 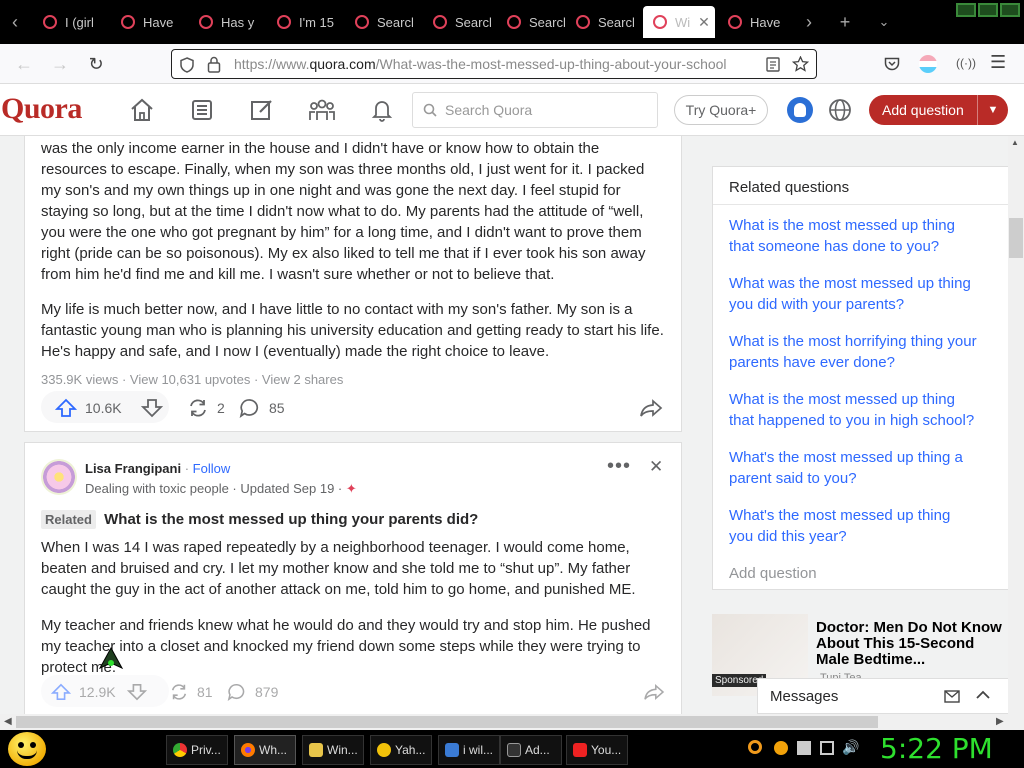 What do you see at coordinates (936, 748) in the screenshot?
I see `taskbar-clock: 5:22 PM` at bounding box center [936, 748].